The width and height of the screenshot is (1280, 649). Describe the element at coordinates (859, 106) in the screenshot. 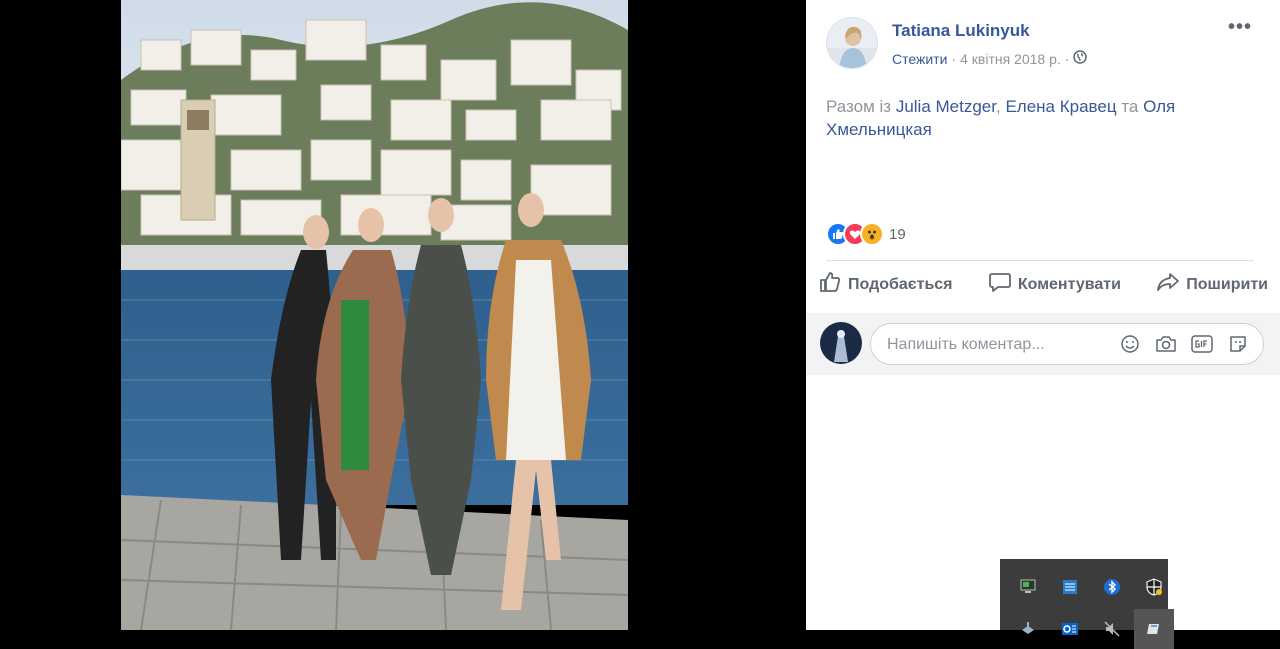

I see `caption-prefix: Разом із` at that location.